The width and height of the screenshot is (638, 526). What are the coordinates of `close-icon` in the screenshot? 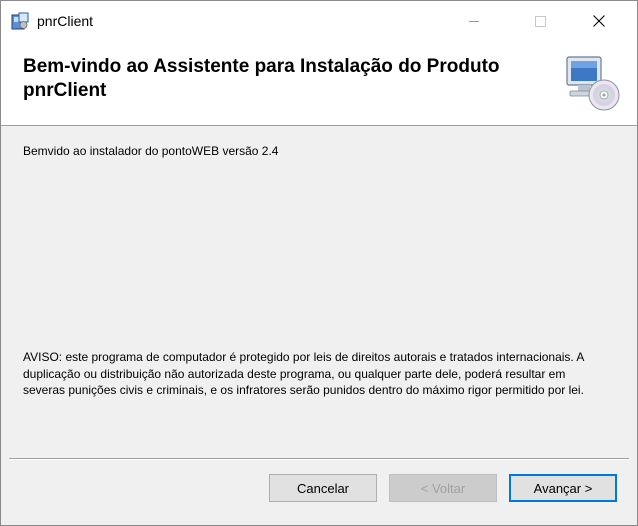 It's located at (599, 21).